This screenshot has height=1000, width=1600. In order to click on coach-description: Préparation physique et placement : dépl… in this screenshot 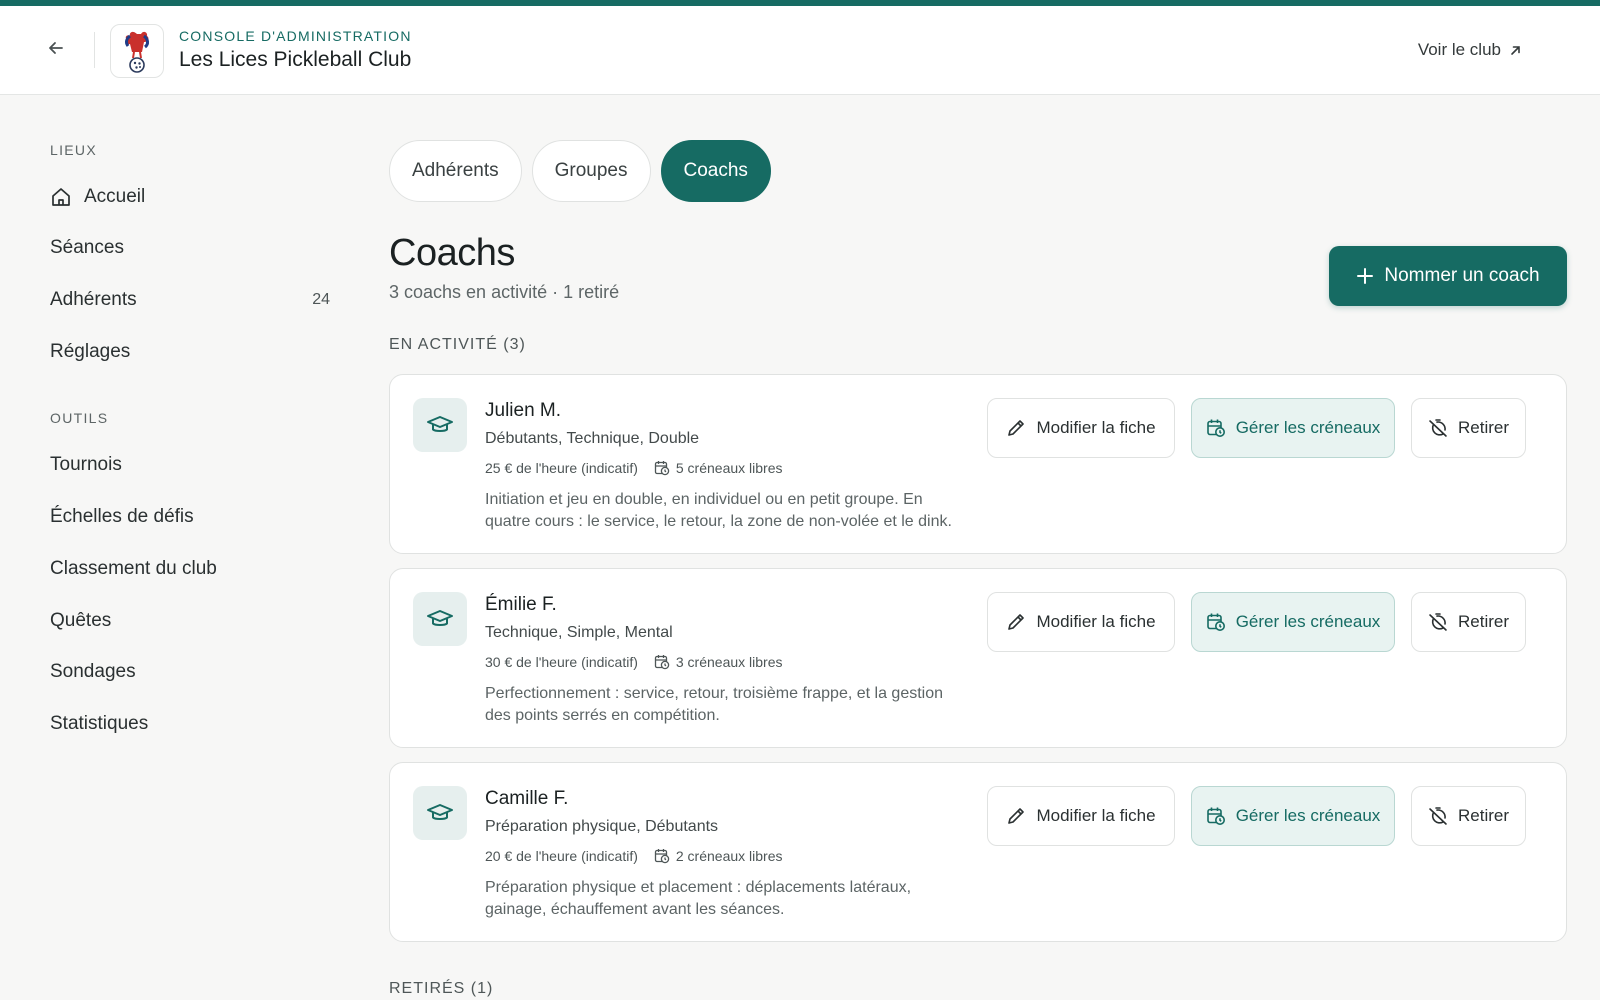, I will do `click(698, 898)`.